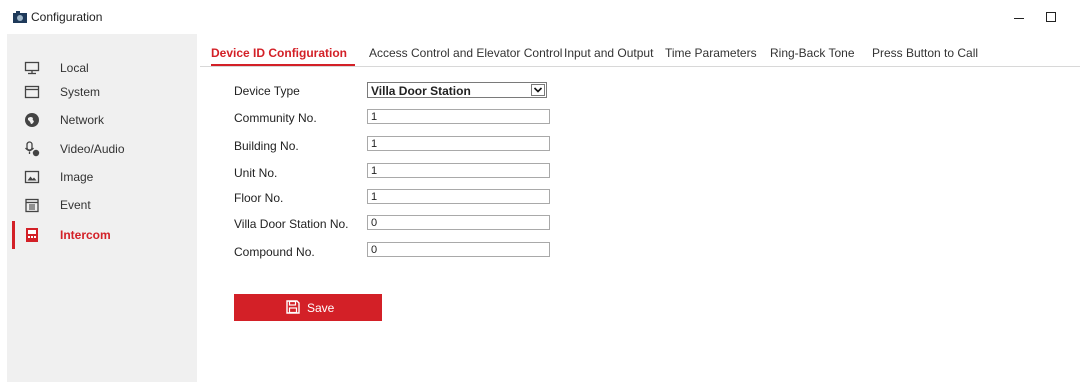 The height and width of the screenshot is (382, 1080). Describe the element at coordinates (275, 118) in the screenshot. I see `community-no-label: Community No.` at that location.